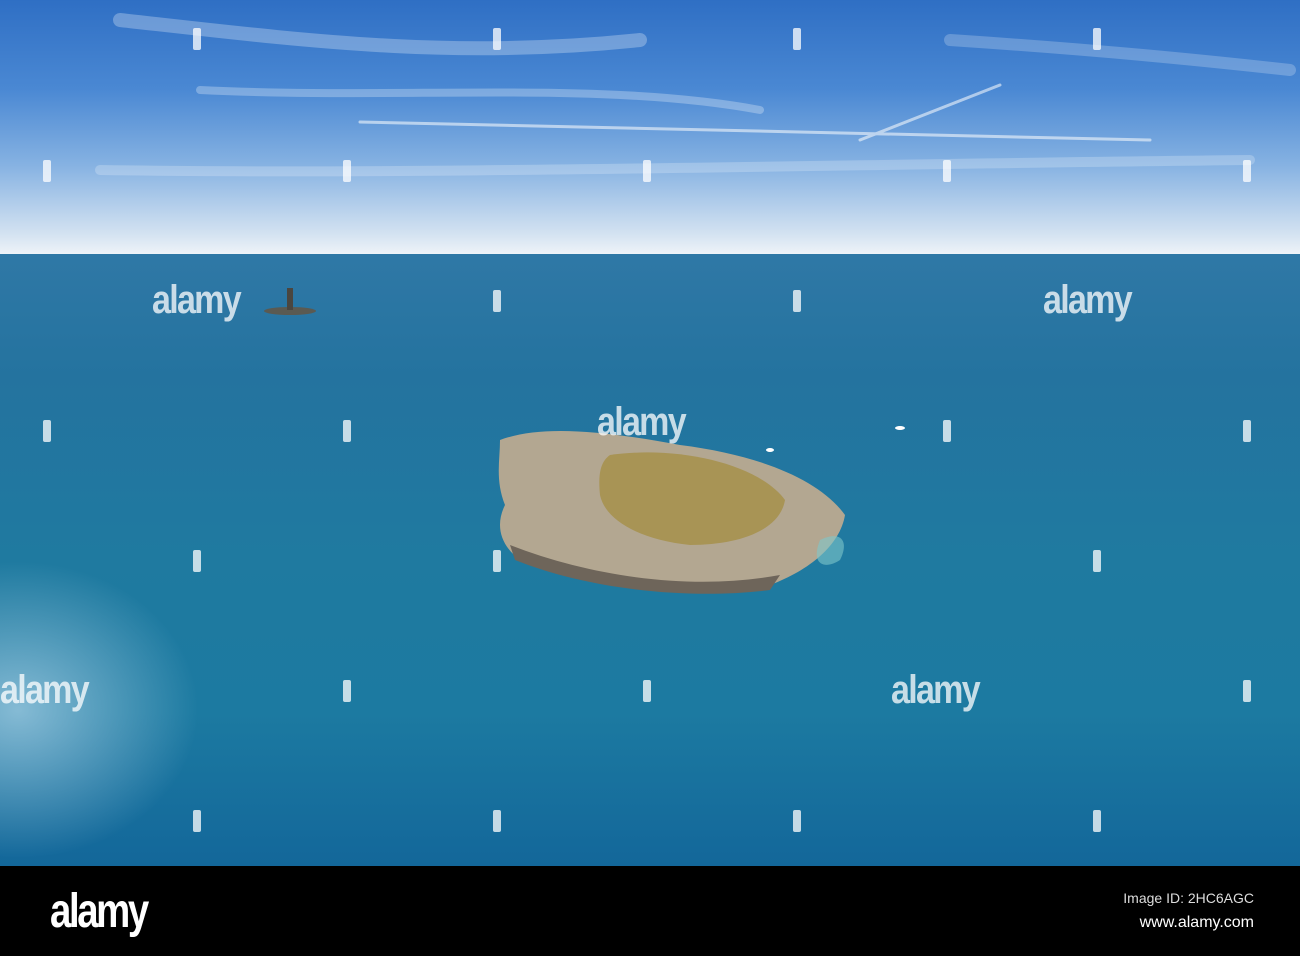 This screenshot has width=1300, height=956. I want to click on alamy-logo: alamy, so click(99, 911).